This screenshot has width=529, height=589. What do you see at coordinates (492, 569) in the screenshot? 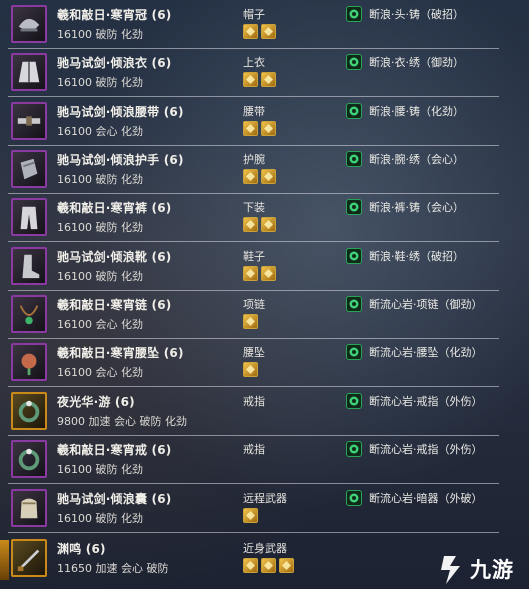
I see `watermark-text: 九游` at bounding box center [492, 569].